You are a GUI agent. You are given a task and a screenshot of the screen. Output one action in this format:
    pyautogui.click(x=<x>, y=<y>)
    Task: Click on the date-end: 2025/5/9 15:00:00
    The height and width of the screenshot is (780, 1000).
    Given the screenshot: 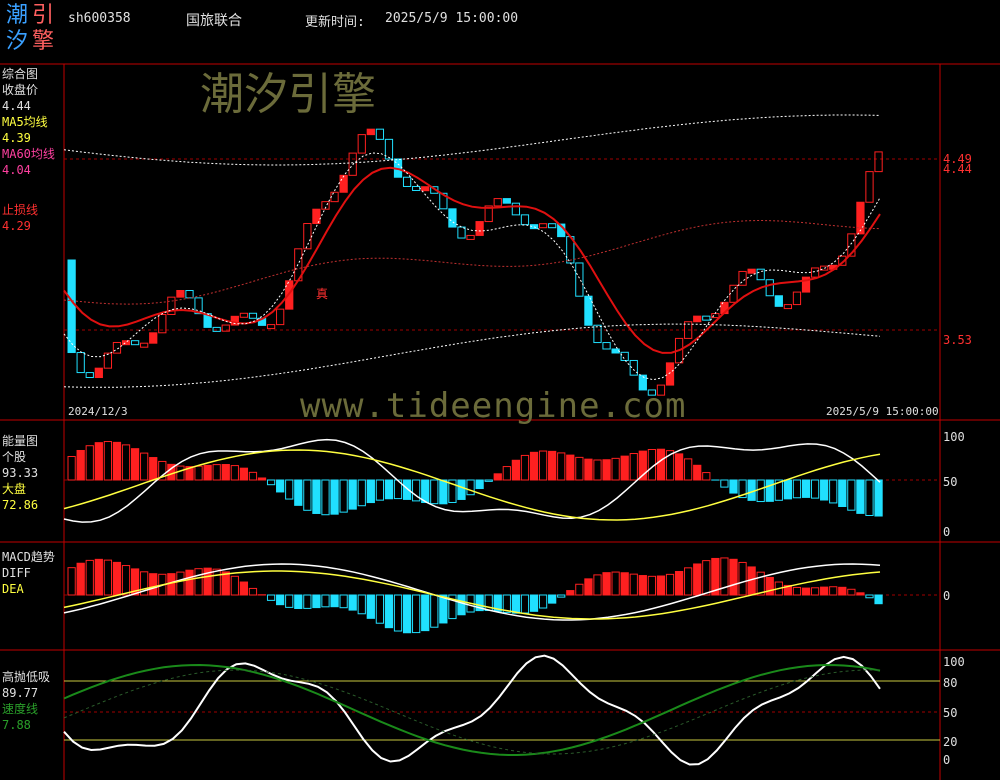 What is the action you would take?
    pyautogui.click(x=882, y=411)
    